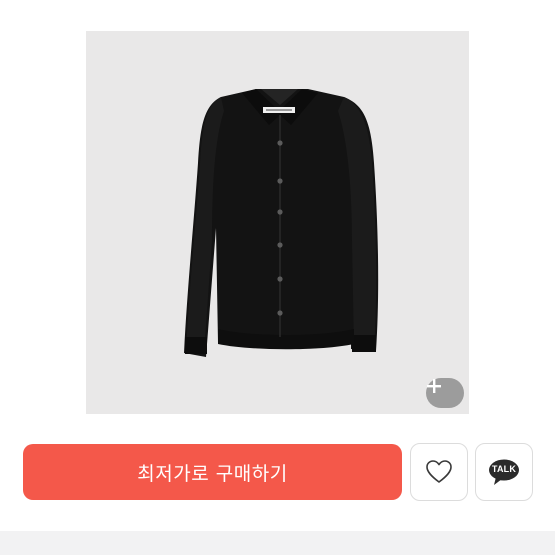  I want to click on buy-button-label: 최저가로 구매하기, so click(212, 473).